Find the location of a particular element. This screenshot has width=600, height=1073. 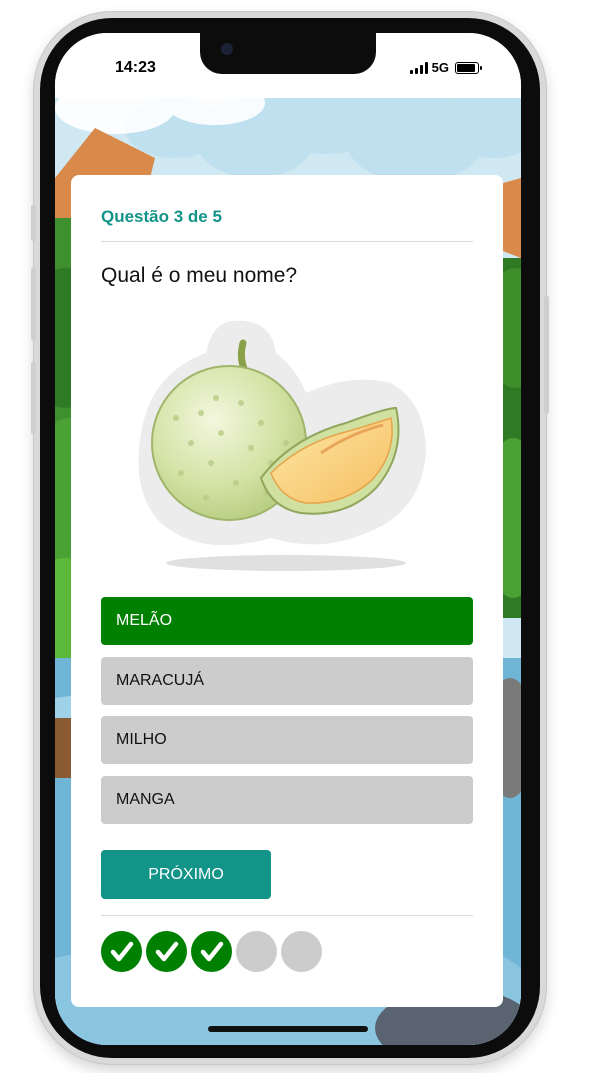

mute-switch is located at coordinates (33, 223).